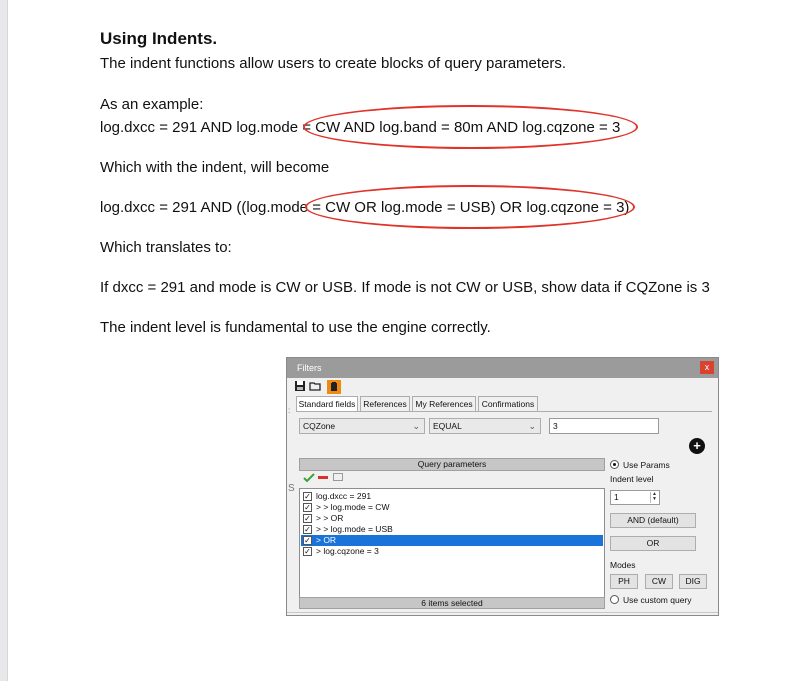  I want to click on plus-circle-icon: +, so click(697, 445).